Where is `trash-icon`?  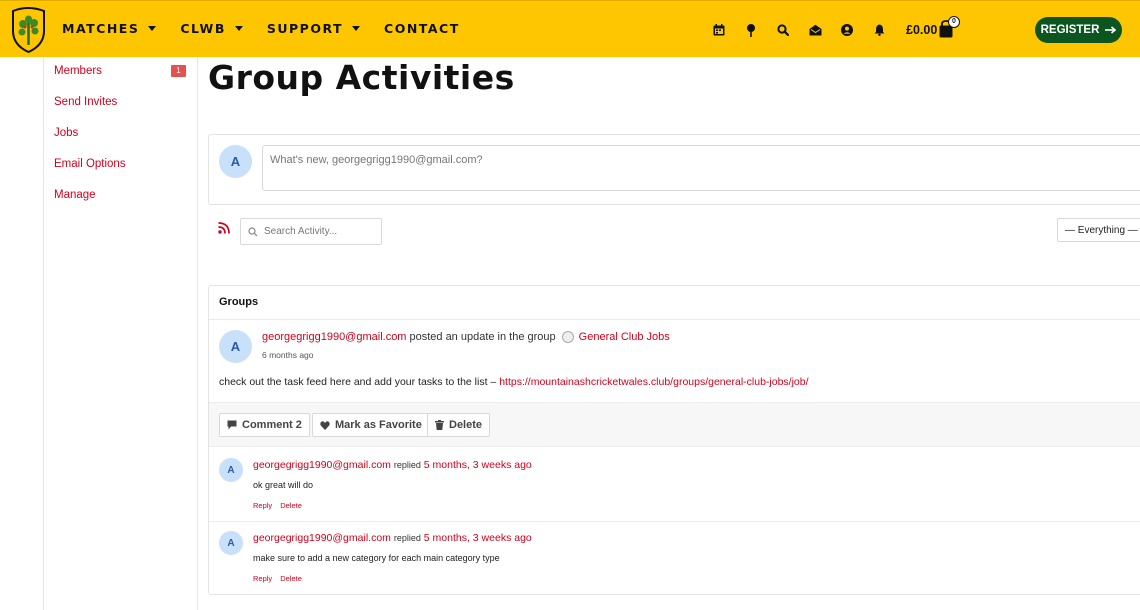
trash-icon is located at coordinates (439, 425).